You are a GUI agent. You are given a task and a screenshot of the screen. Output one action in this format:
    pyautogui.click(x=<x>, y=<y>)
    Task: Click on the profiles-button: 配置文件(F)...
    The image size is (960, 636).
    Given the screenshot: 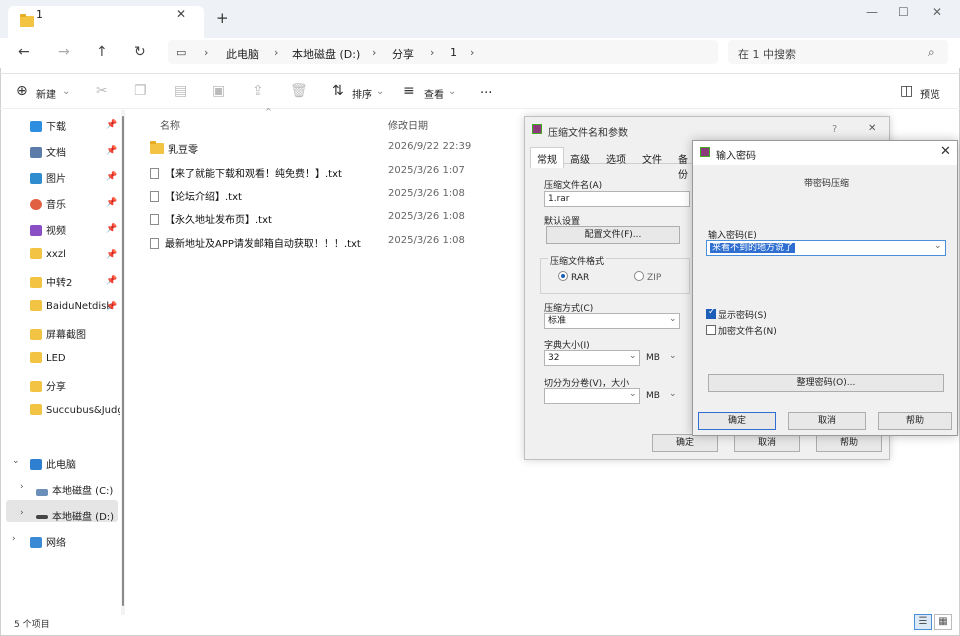 What is the action you would take?
    pyautogui.click(x=613, y=235)
    